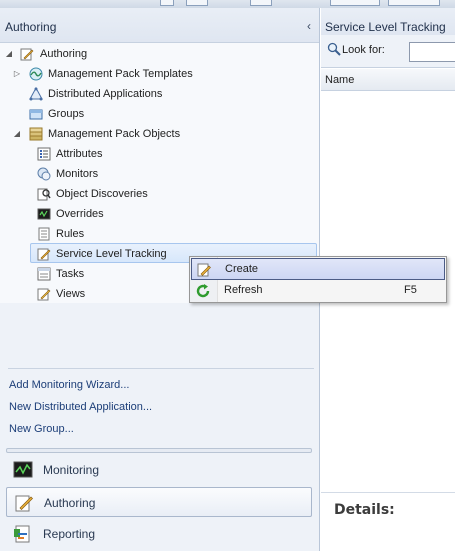  What do you see at coordinates (36, 74) in the screenshot?
I see `management-pack-templates-icon` at bounding box center [36, 74].